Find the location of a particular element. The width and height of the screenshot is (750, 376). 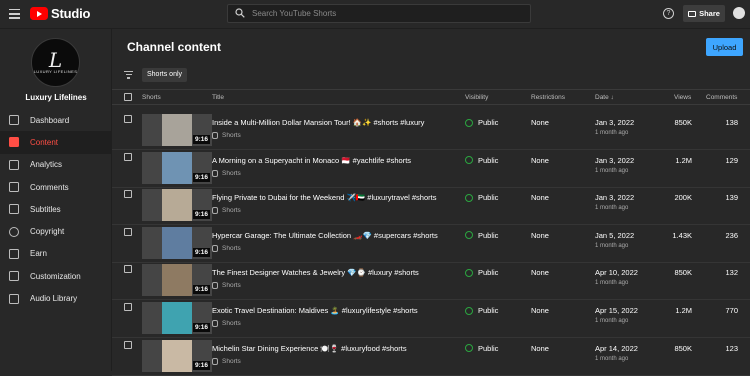

customization-icon is located at coordinates (14, 276).